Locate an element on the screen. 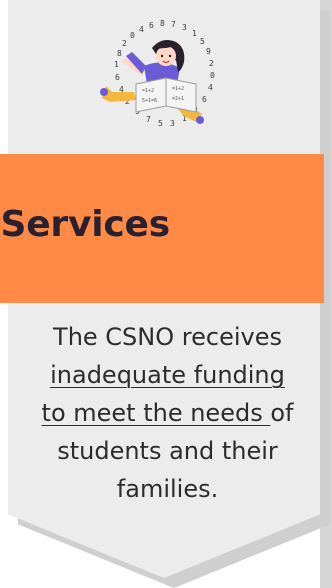  description-underlined: inadequate funding to meet the needs is located at coordinates (163, 394).